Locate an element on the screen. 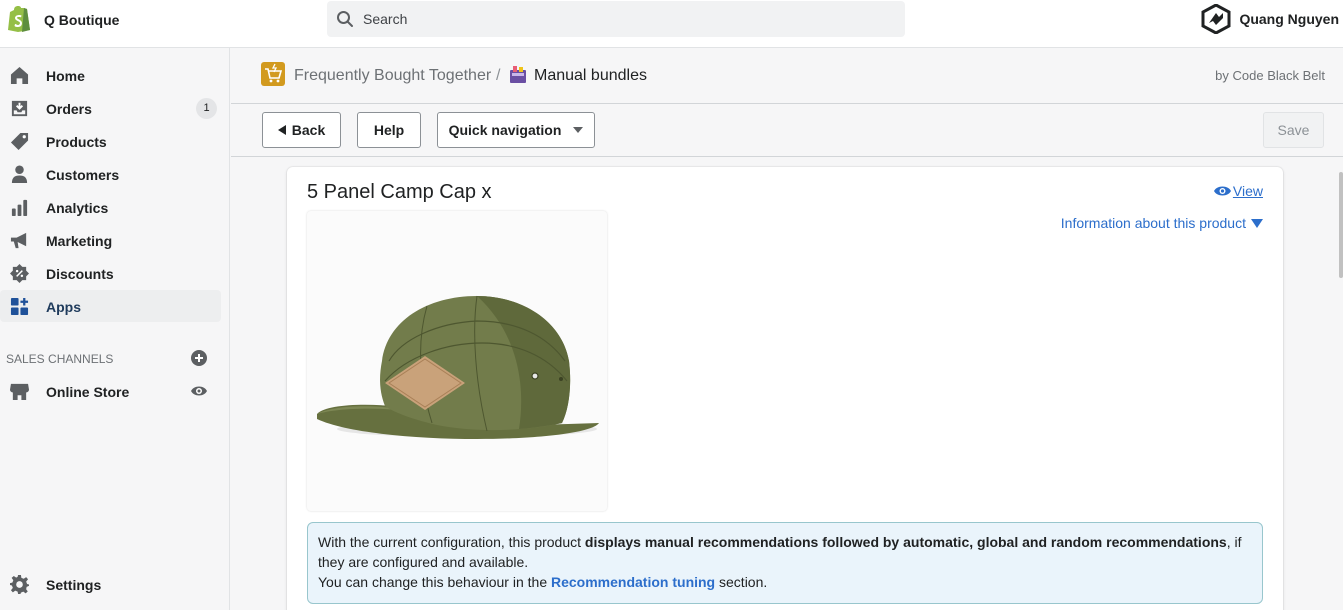 The image size is (1343, 610). sidebar-item-analytics: Analytics is located at coordinates (110, 207).